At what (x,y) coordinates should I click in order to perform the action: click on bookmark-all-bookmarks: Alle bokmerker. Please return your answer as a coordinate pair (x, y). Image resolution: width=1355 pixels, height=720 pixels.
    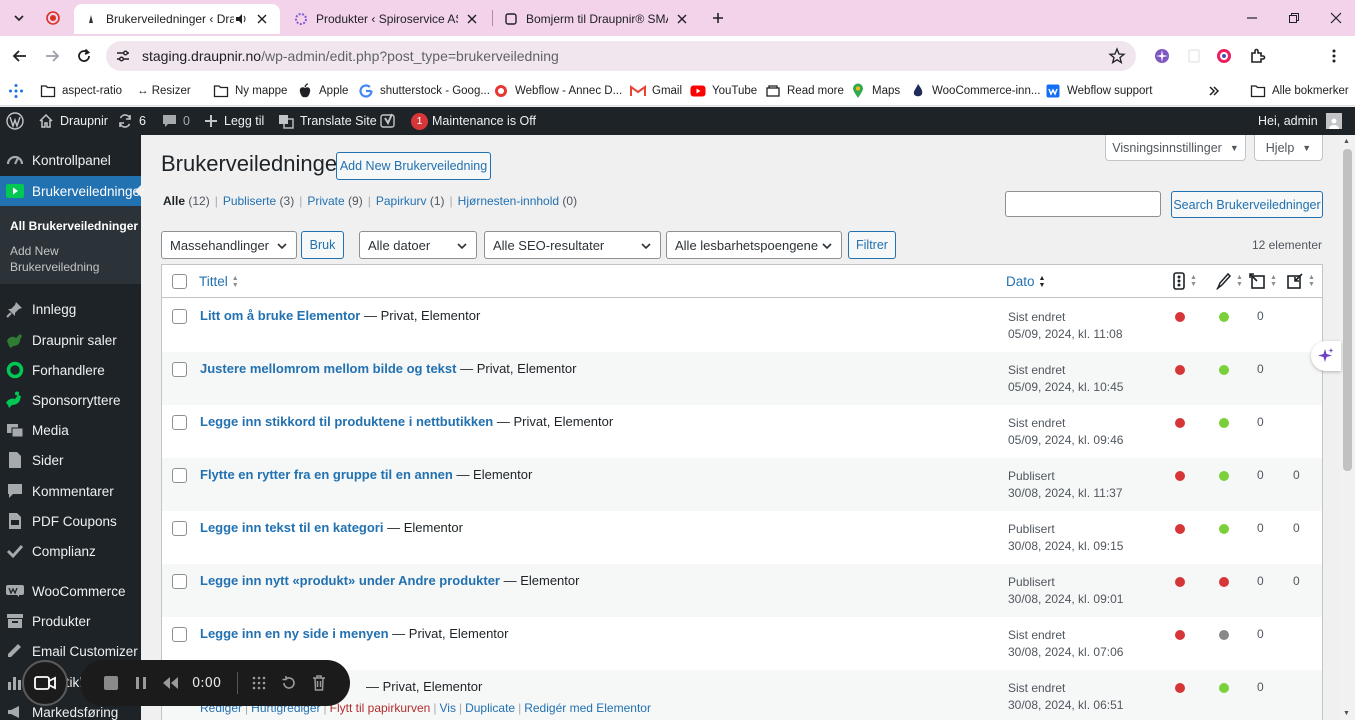
    Looking at the image, I should click on (1299, 91).